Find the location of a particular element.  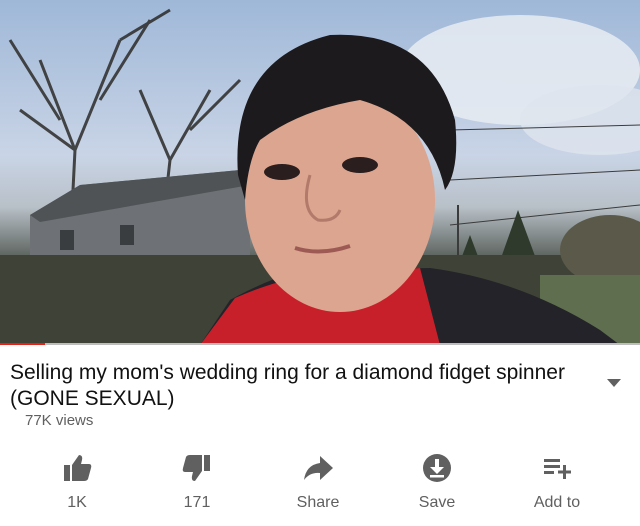

thumbs-down-icon is located at coordinates (196, 468).